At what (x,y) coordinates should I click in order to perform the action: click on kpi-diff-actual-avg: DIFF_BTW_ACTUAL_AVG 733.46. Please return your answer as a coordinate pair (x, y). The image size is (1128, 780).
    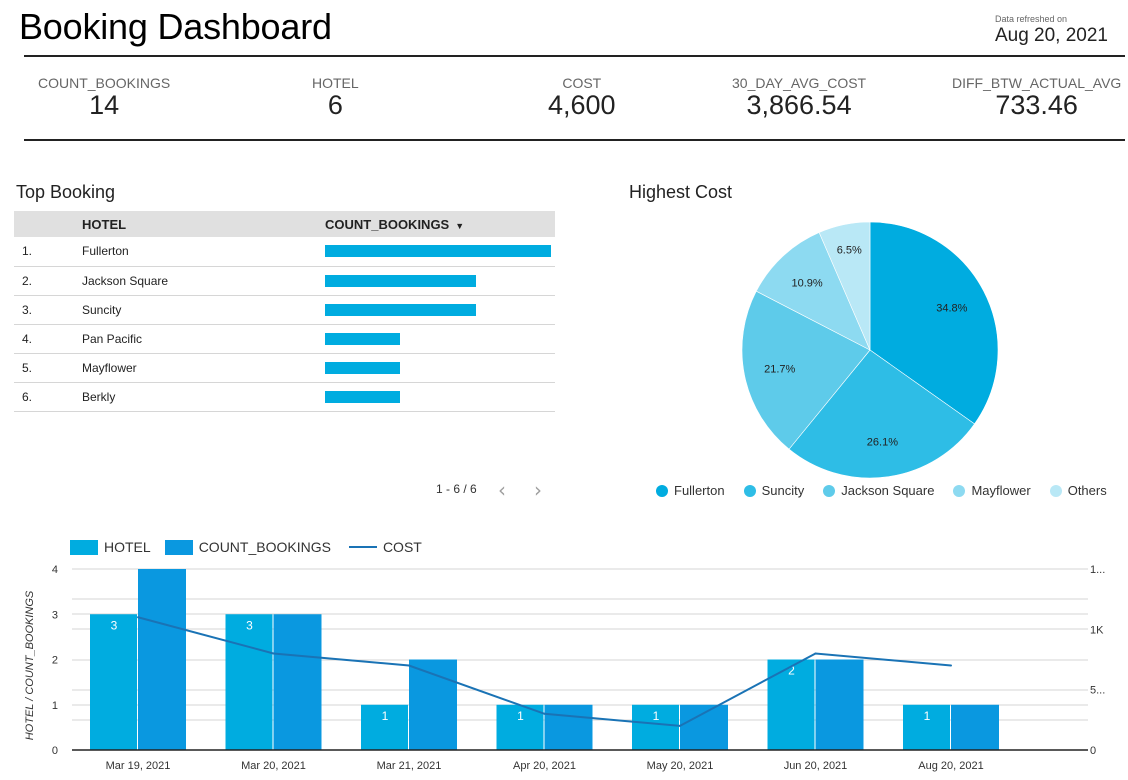
    Looking at the image, I should click on (1036, 97).